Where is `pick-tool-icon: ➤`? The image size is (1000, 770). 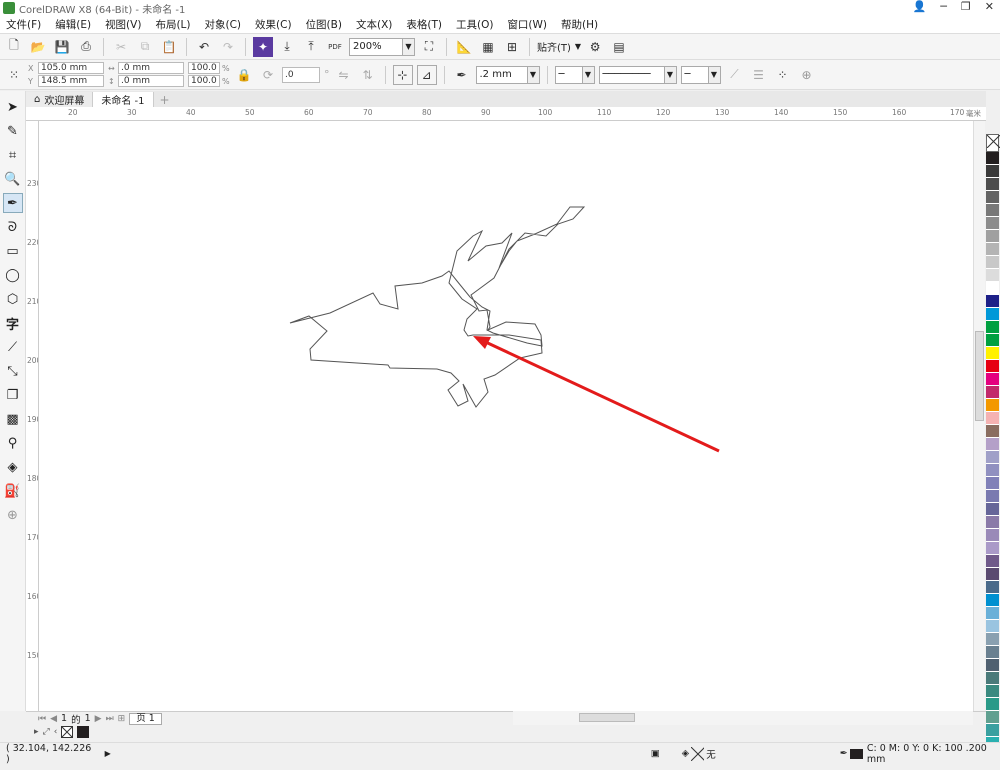 pick-tool-icon: ➤ is located at coordinates (13, 107).